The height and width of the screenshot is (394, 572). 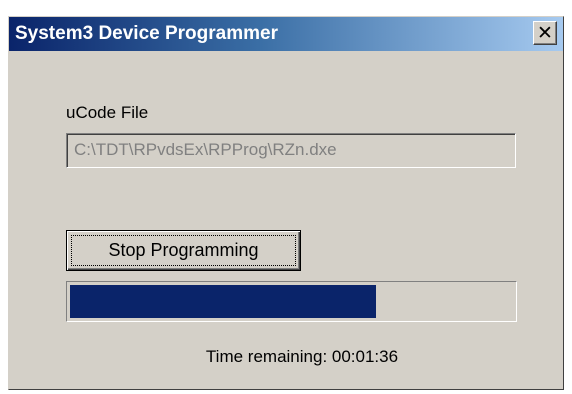 I want to click on close-icon: ✕, so click(x=545, y=33).